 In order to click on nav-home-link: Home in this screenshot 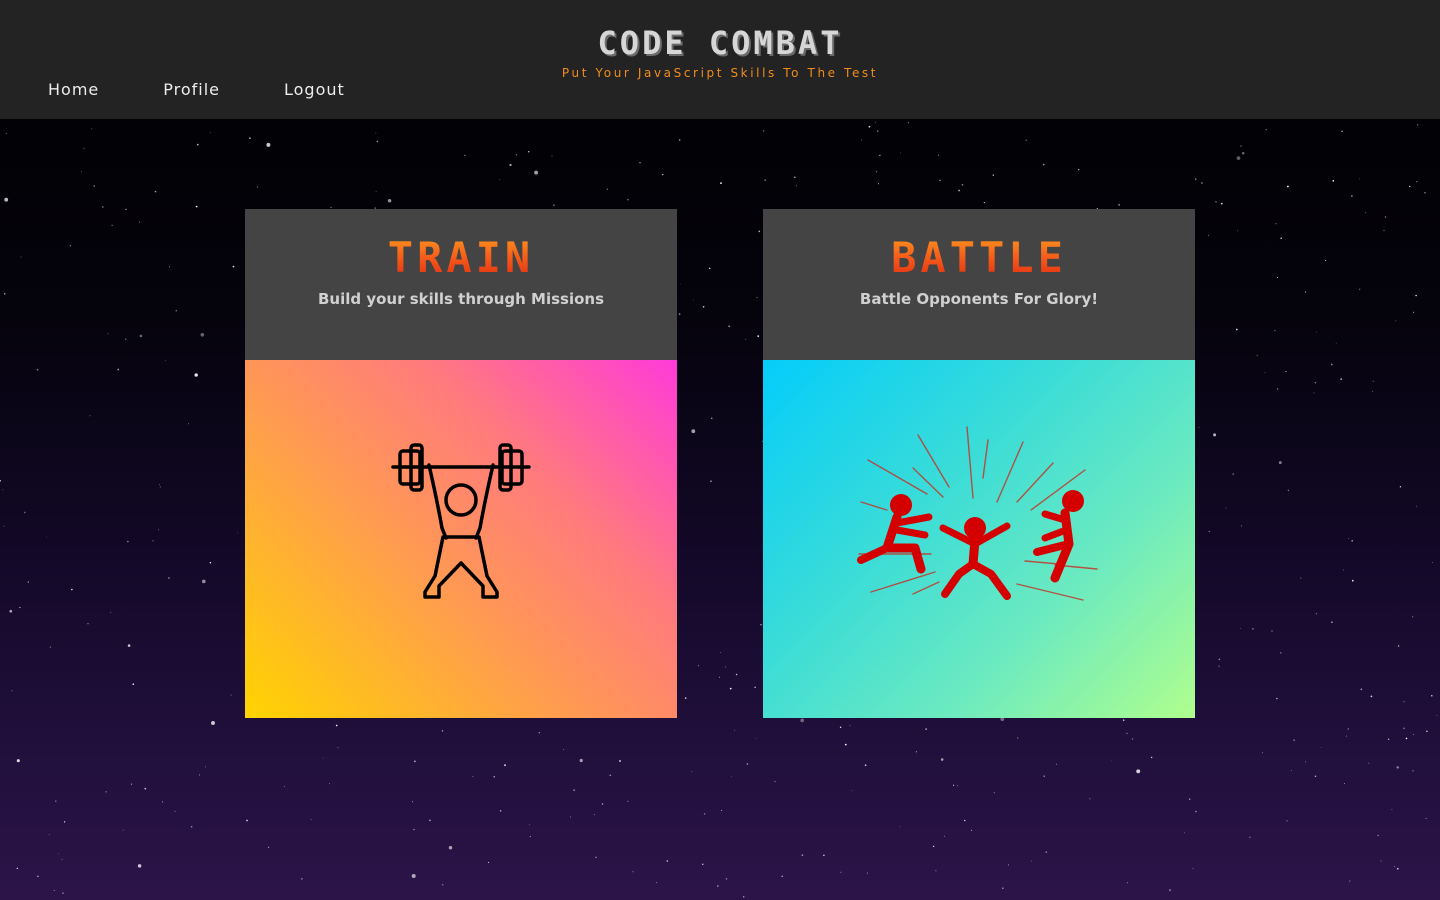, I will do `click(73, 89)`.